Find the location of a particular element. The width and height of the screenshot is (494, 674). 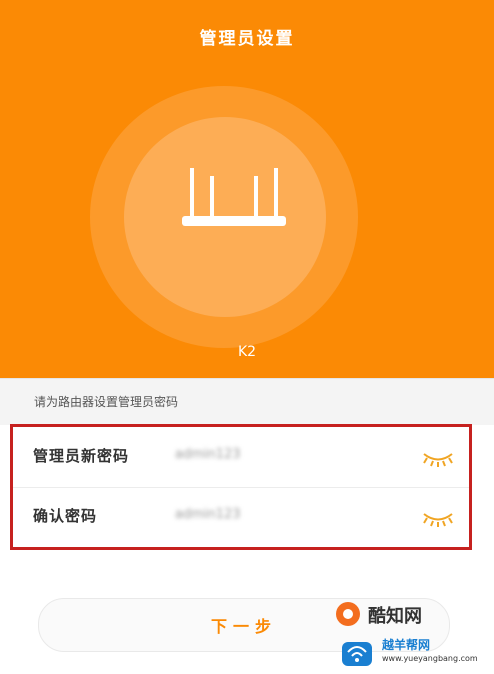

hint-text: 请为路由器设置管理员密码 is located at coordinates (106, 402).